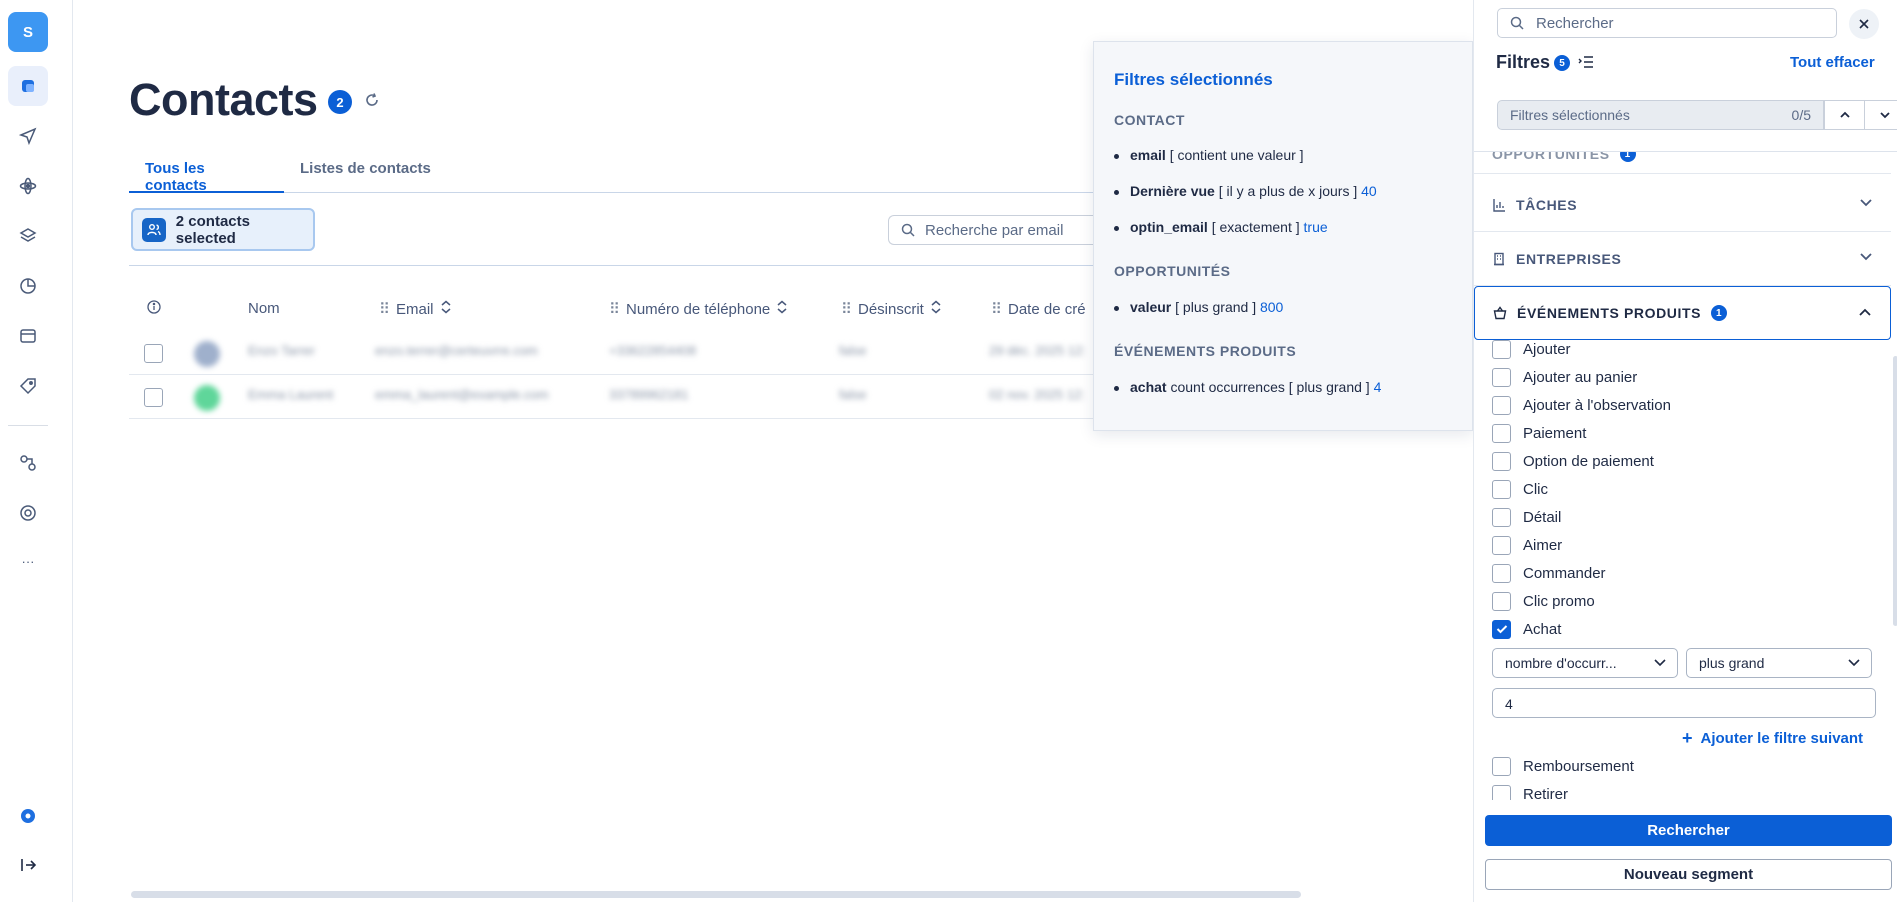 The image size is (1897, 902). What do you see at coordinates (1779, 663) in the screenshot?
I see `operator-select: plus grand` at bounding box center [1779, 663].